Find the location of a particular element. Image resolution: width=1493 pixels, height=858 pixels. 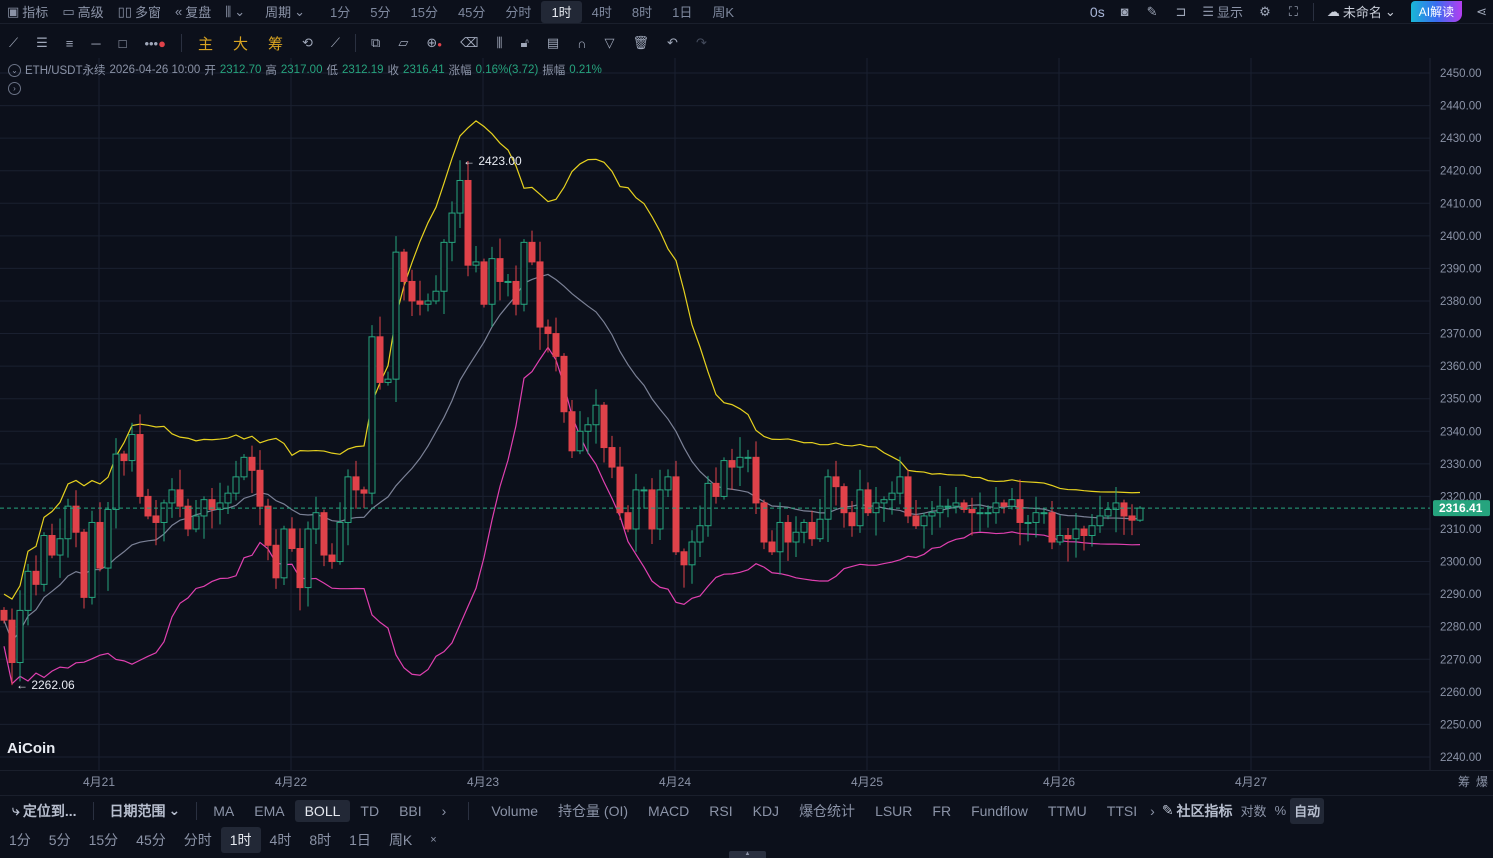

share-icon: ⋖ is located at coordinates (1481, 12).